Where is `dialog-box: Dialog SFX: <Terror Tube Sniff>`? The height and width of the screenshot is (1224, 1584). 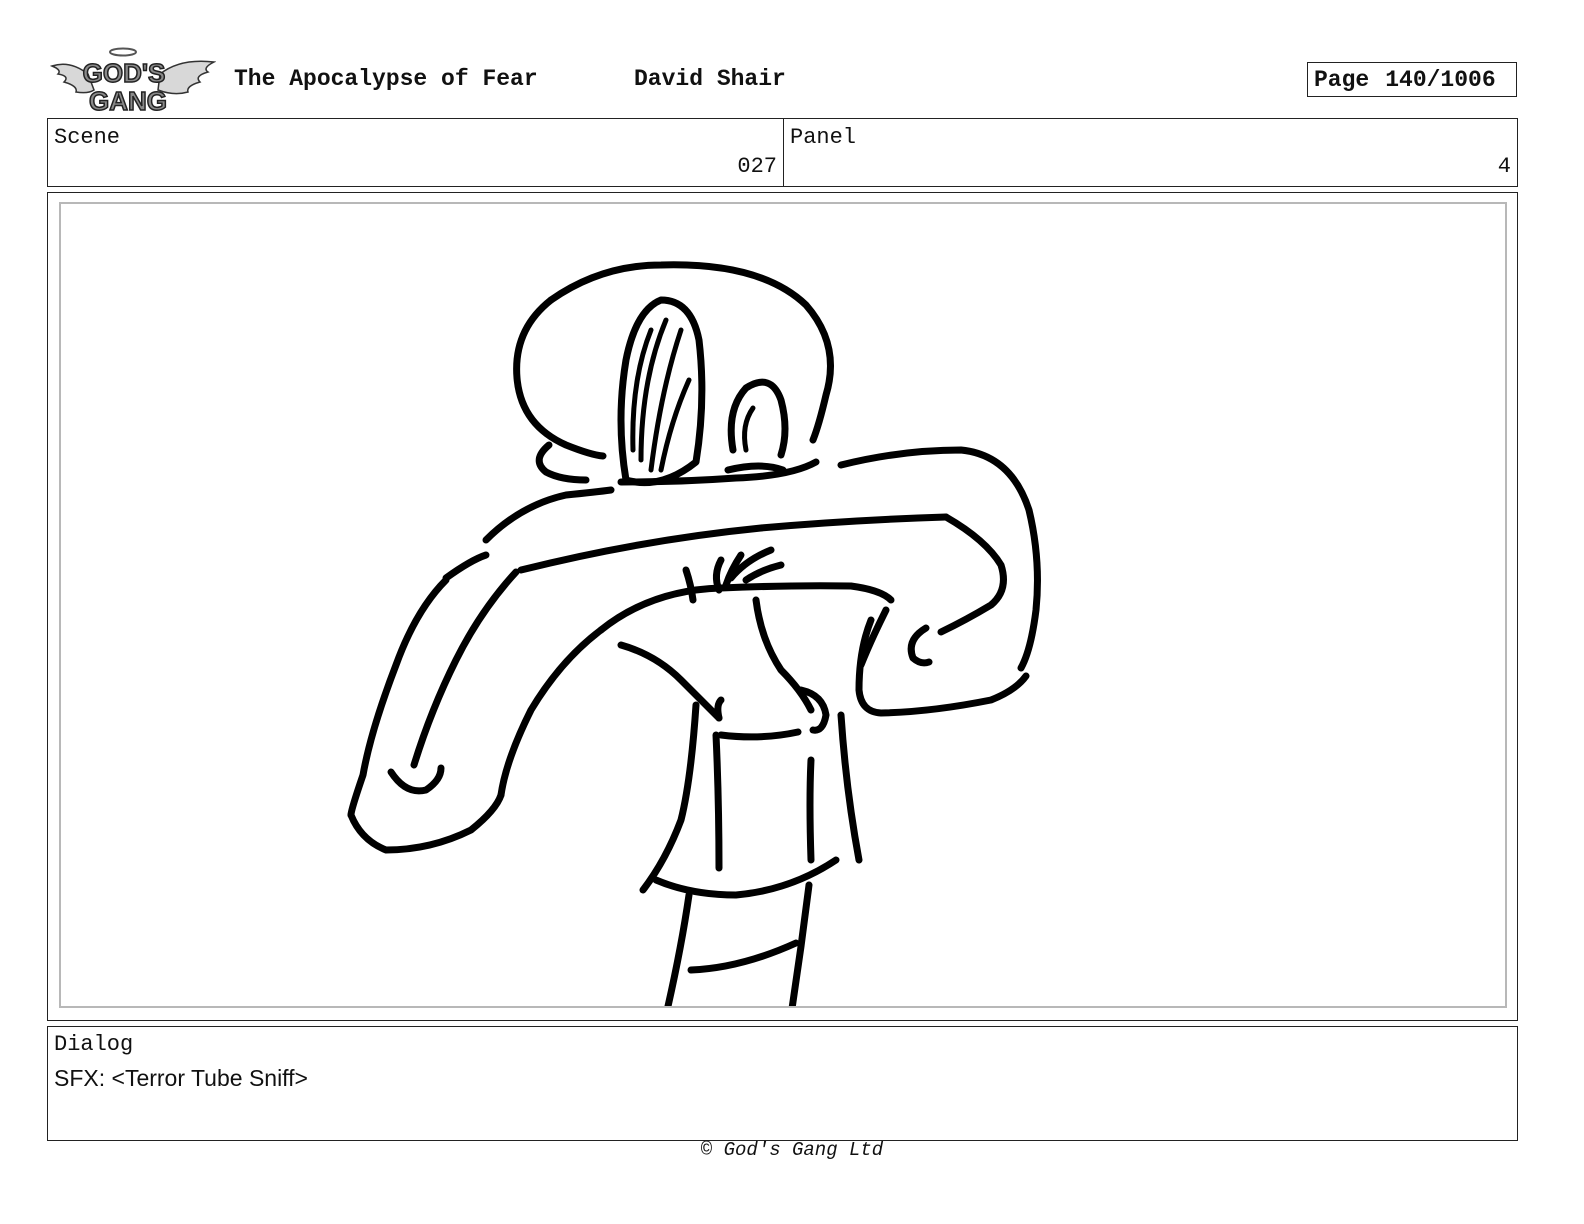 dialog-box: Dialog SFX: <Terror Tube Sniff> is located at coordinates (782, 1083).